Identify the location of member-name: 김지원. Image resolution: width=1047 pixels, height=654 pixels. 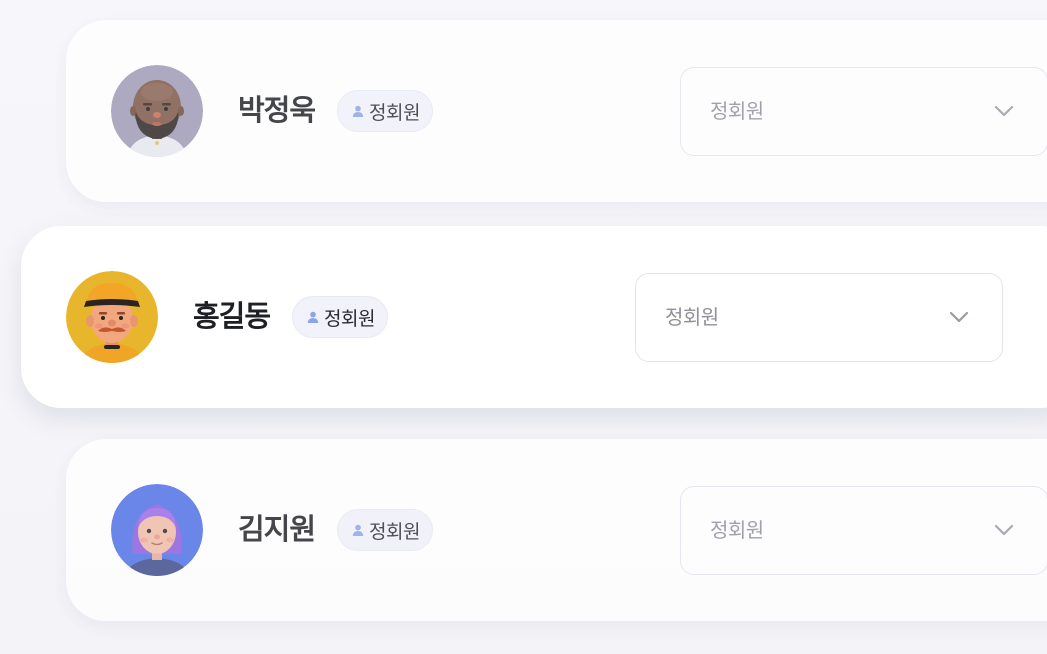
(277, 529).